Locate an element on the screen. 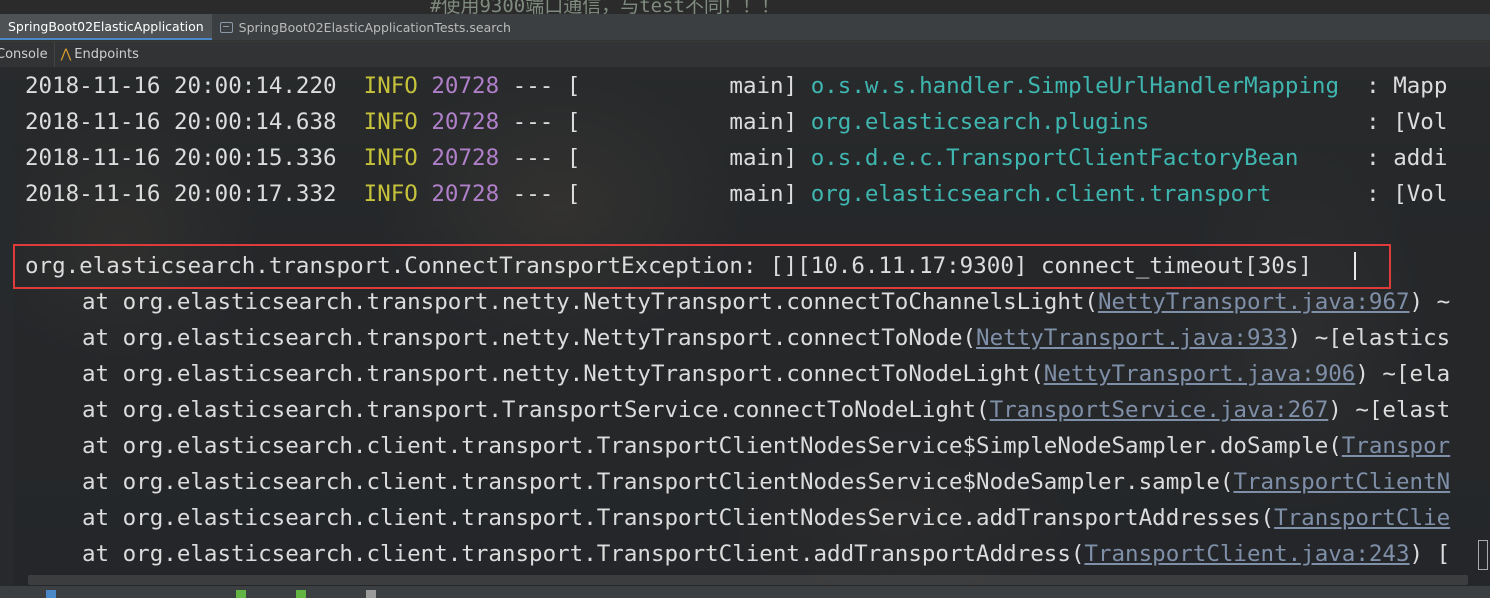  log-message: : Mapp is located at coordinates (1407, 86).